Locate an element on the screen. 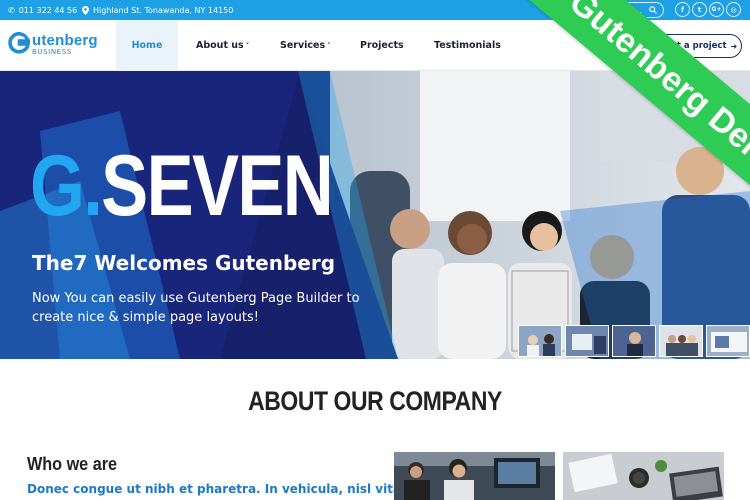  office-workers-photo is located at coordinates (474, 476).